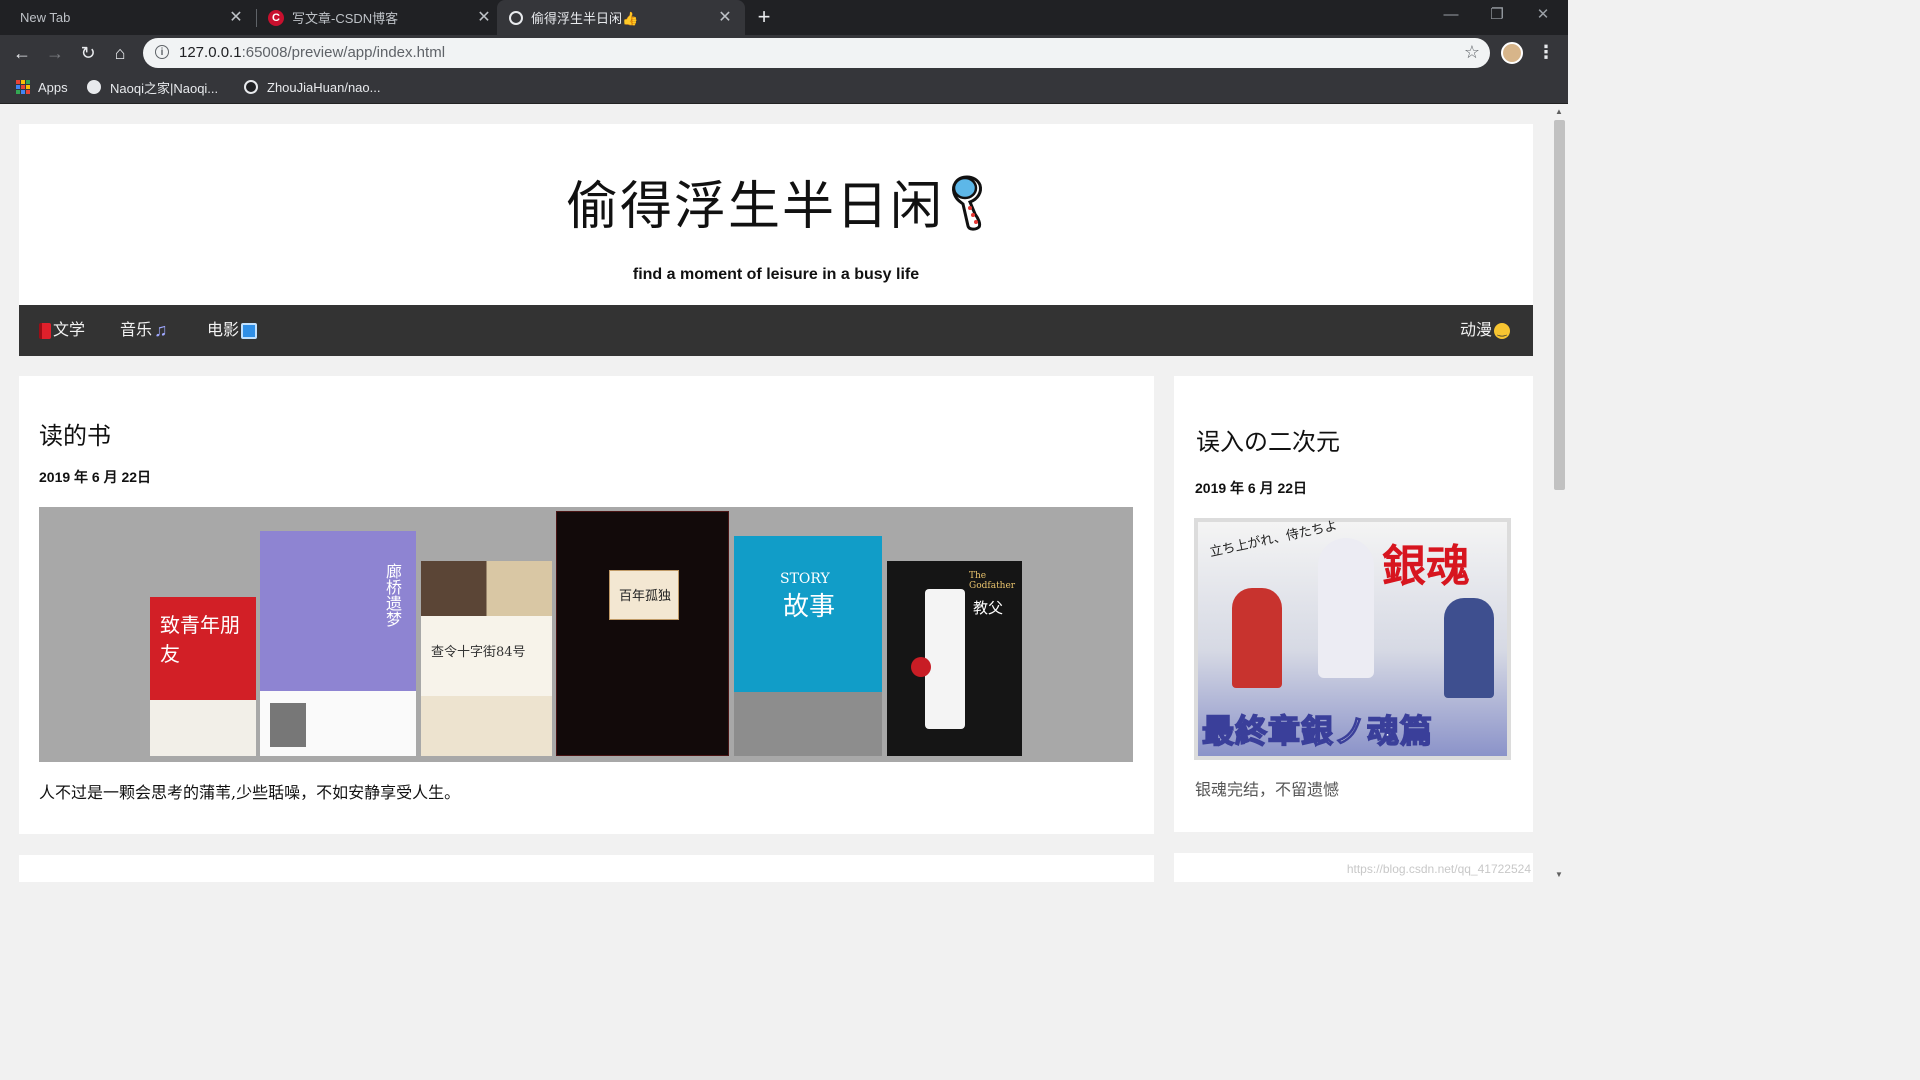 This screenshot has width=1920, height=1080. What do you see at coordinates (338, 643) in the screenshot?
I see `book-cover: 廊桥遗梦` at bounding box center [338, 643].